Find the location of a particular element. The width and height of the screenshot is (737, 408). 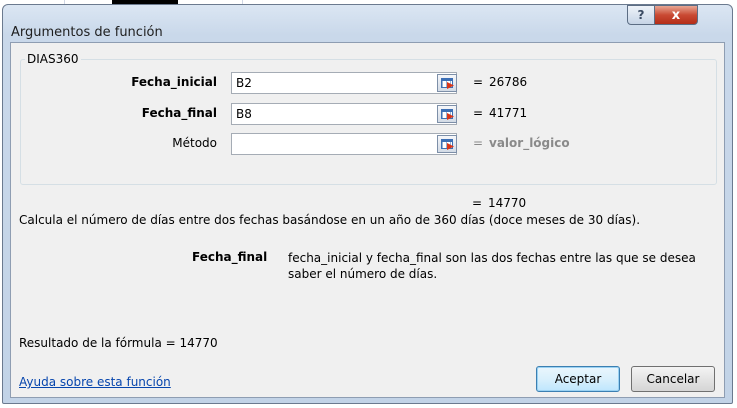

metodo-input is located at coordinates (344, 144).